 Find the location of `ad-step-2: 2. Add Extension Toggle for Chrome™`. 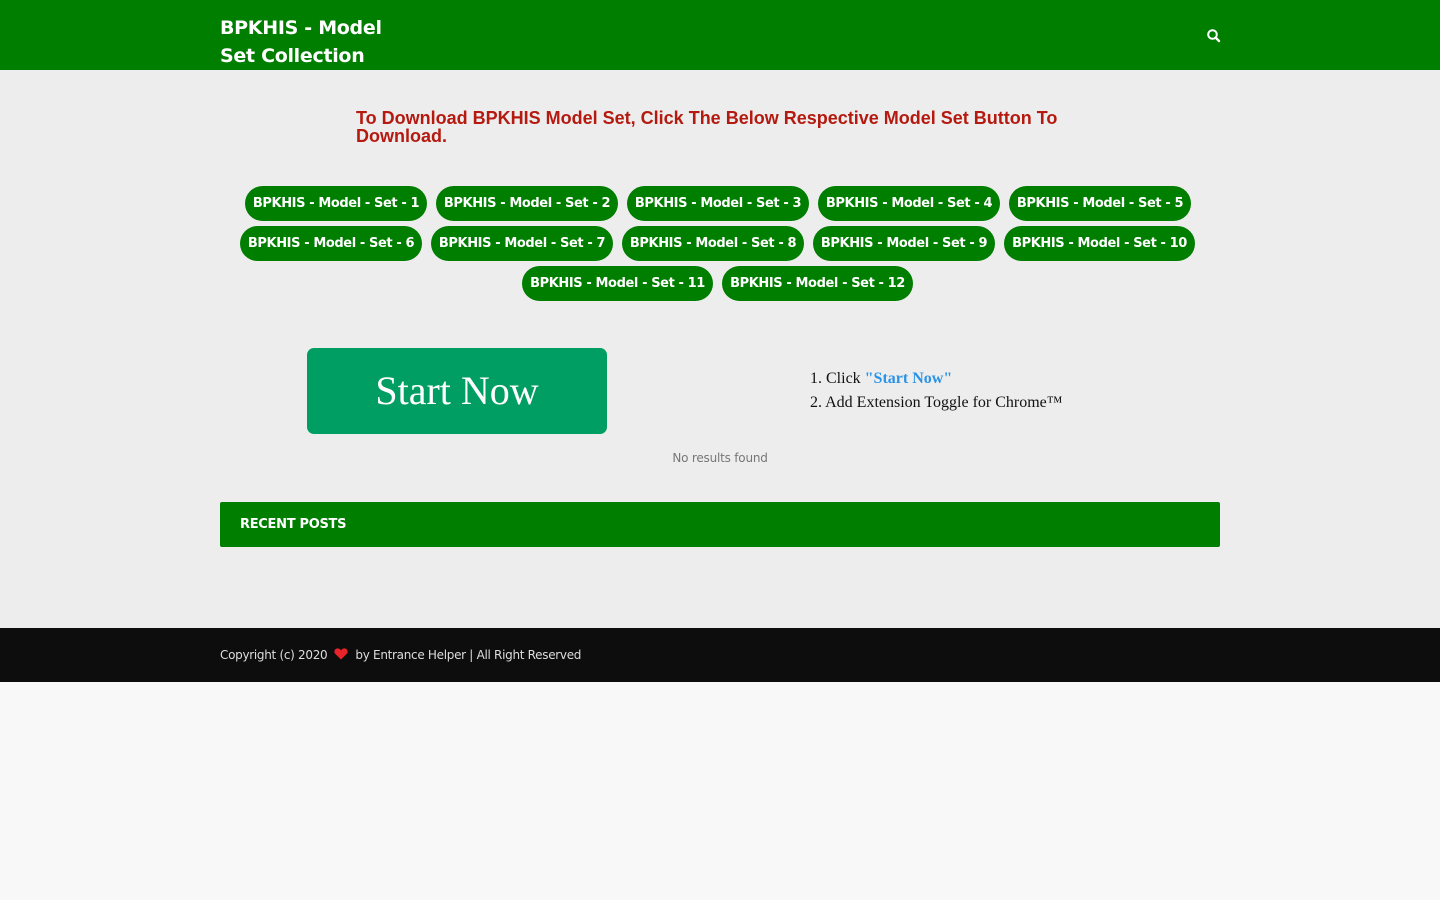

ad-step-2: 2. Add Extension Toggle for Chrome™ is located at coordinates (936, 402).